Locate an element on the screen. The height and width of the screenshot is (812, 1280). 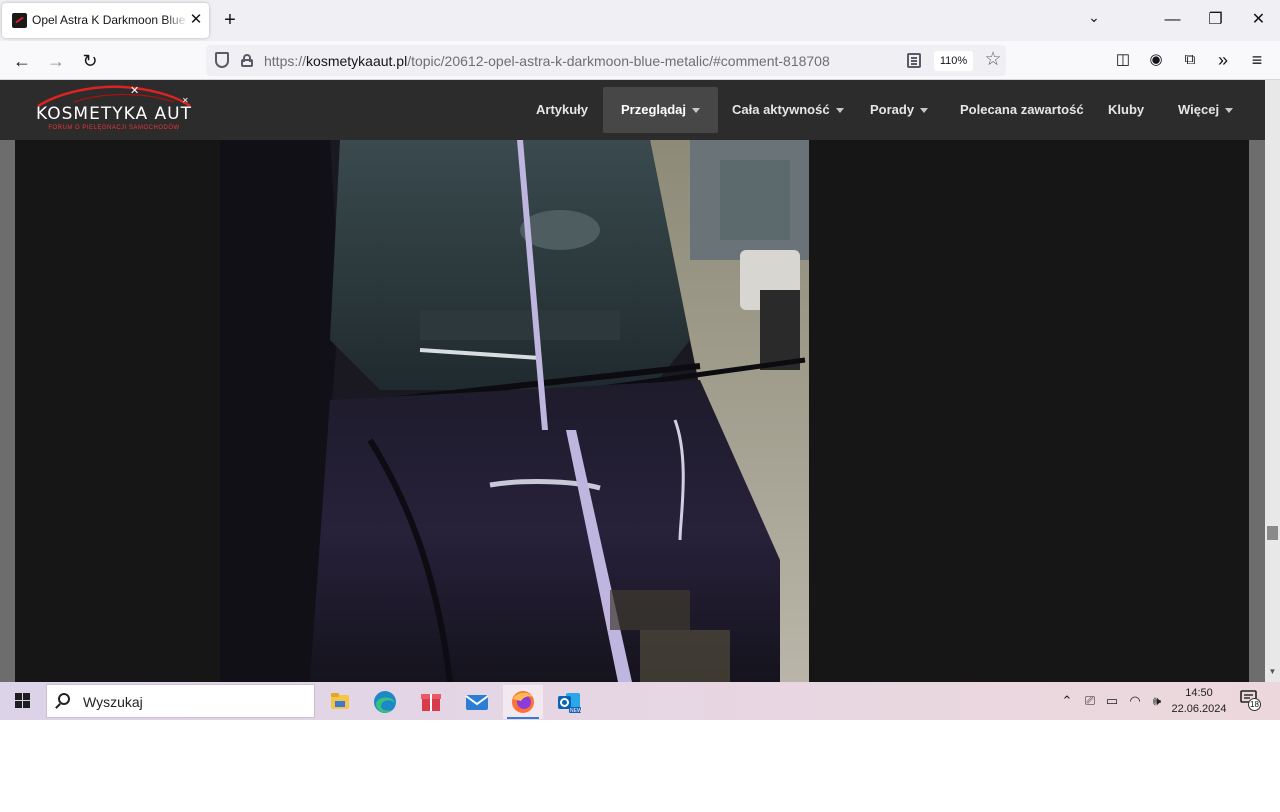
wifi-icon: ◠ is located at coordinates (1135, 701).